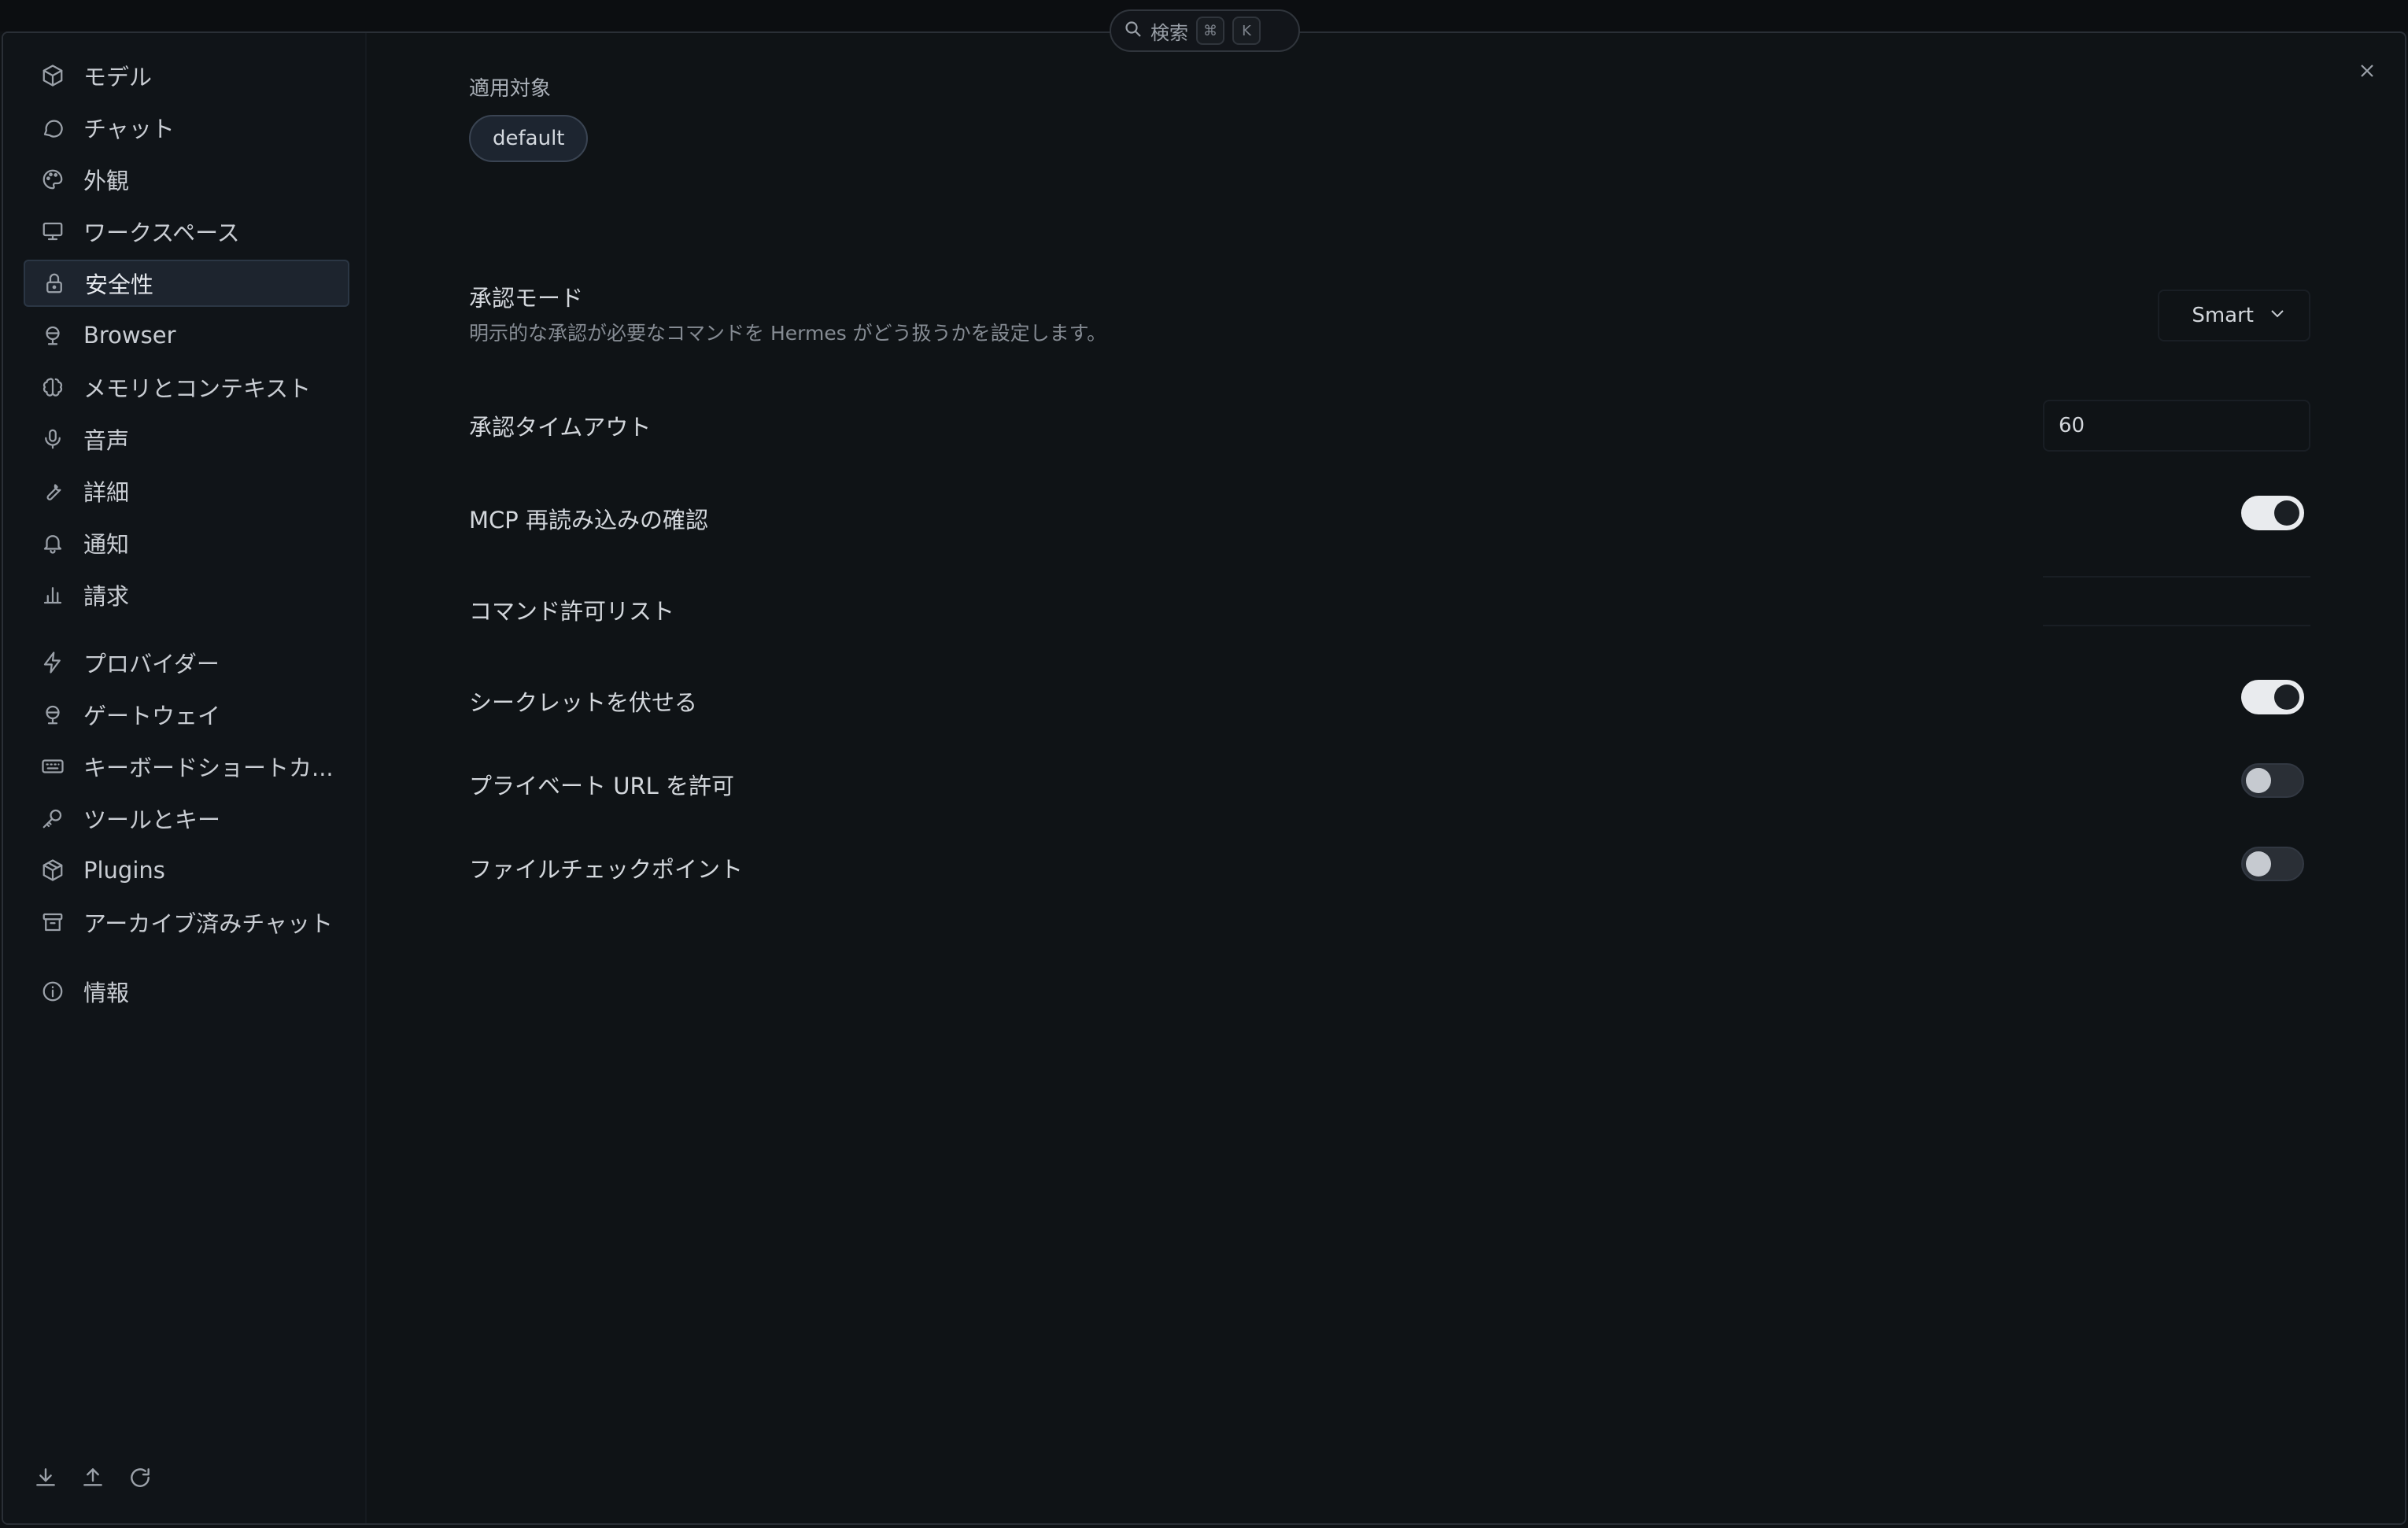 Image resolution: width=2408 pixels, height=1528 pixels. Describe the element at coordinates (119, 284) in the screenshot. I see `sidebar-item-label: 安全性` at that location.